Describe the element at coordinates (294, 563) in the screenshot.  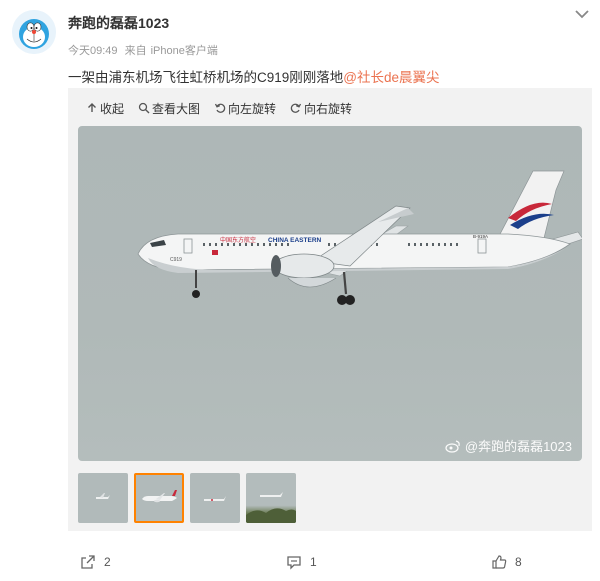
I see `comment-icon` at that location.